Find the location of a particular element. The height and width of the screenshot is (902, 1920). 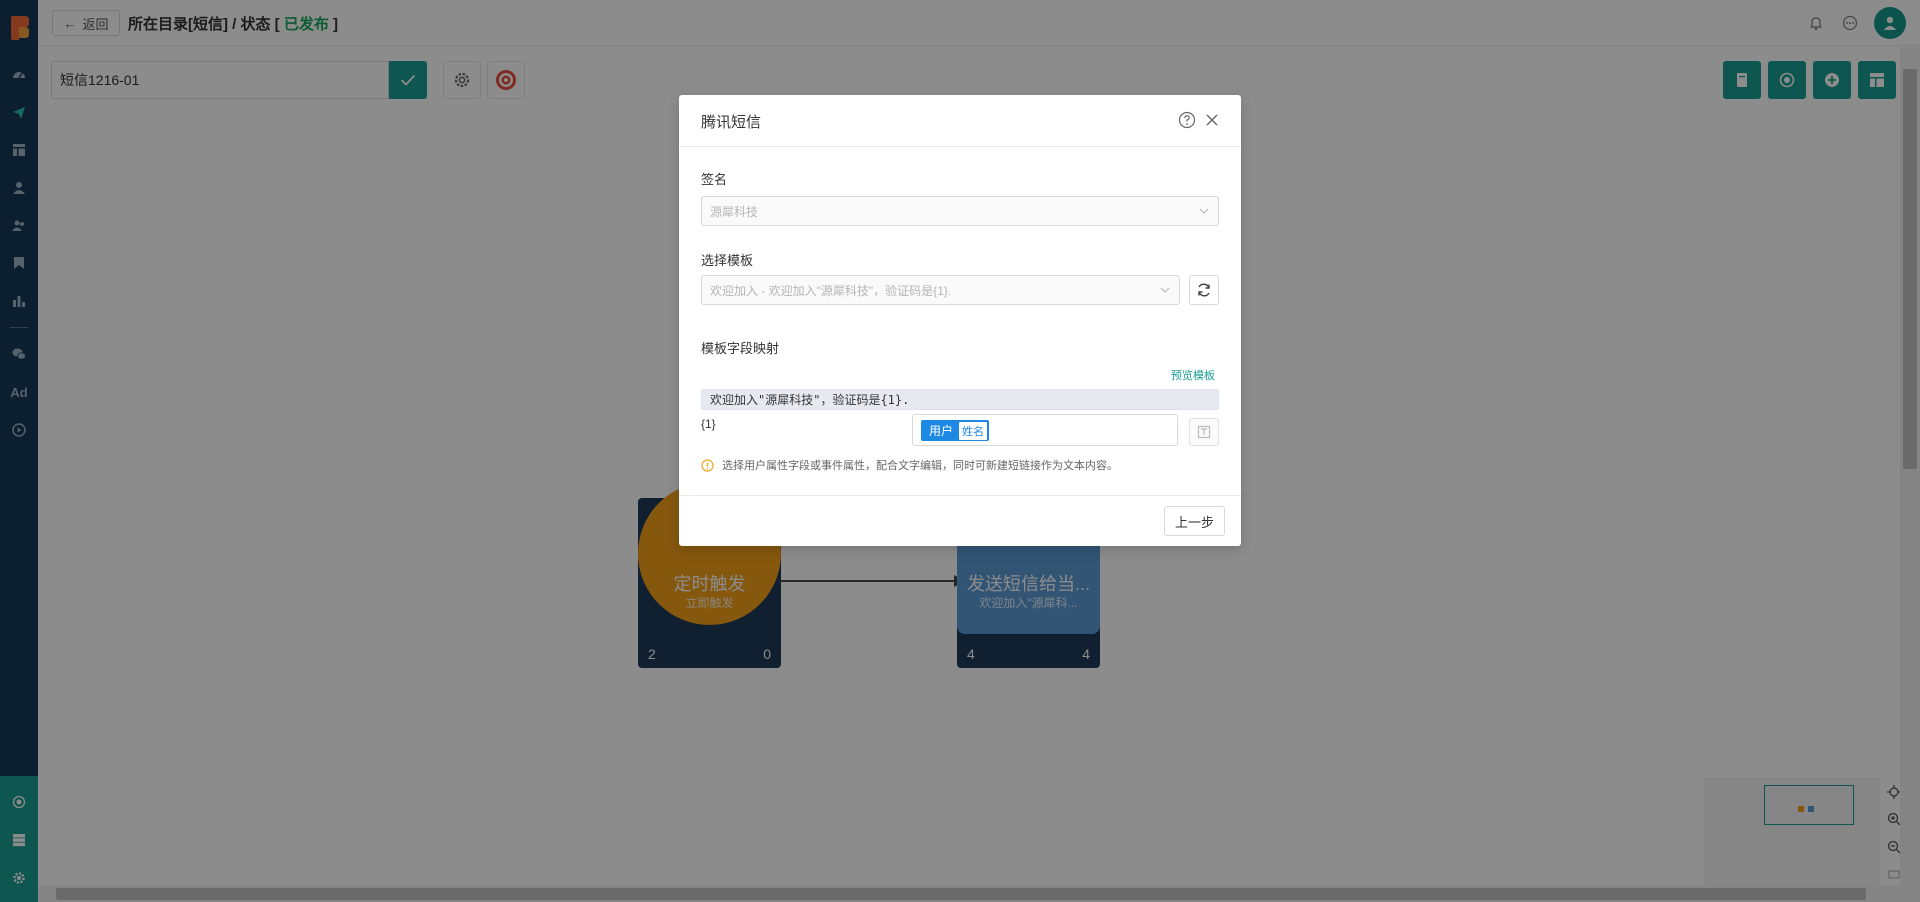

refresh-templates-button is located at coordinates (1204, 290).